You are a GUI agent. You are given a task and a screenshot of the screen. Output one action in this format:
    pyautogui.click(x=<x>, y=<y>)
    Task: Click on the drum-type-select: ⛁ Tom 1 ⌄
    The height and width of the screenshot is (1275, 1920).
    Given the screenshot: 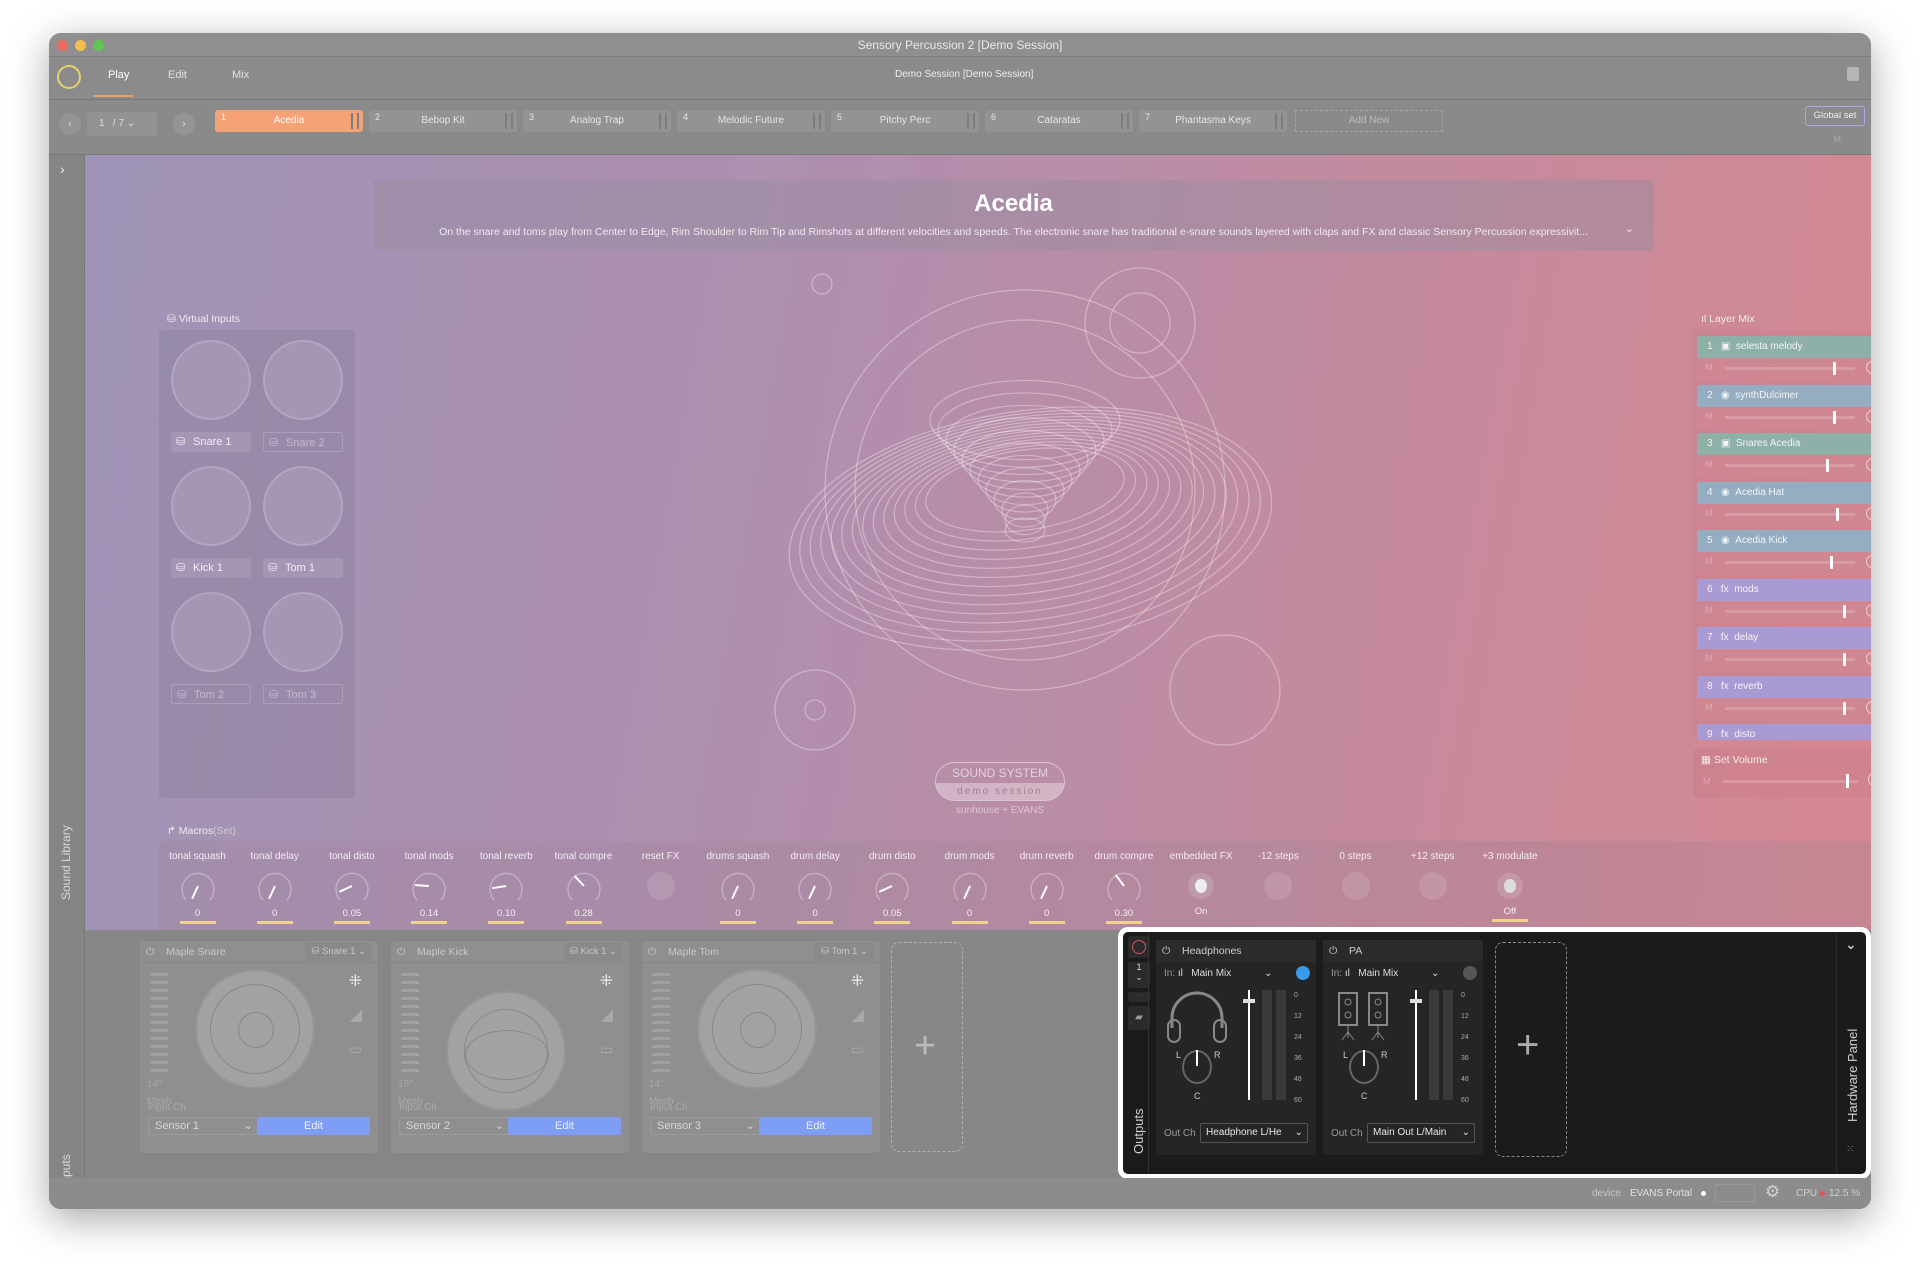 What is the action you would take?
    pyautogui.click(x=844, y=952)
    